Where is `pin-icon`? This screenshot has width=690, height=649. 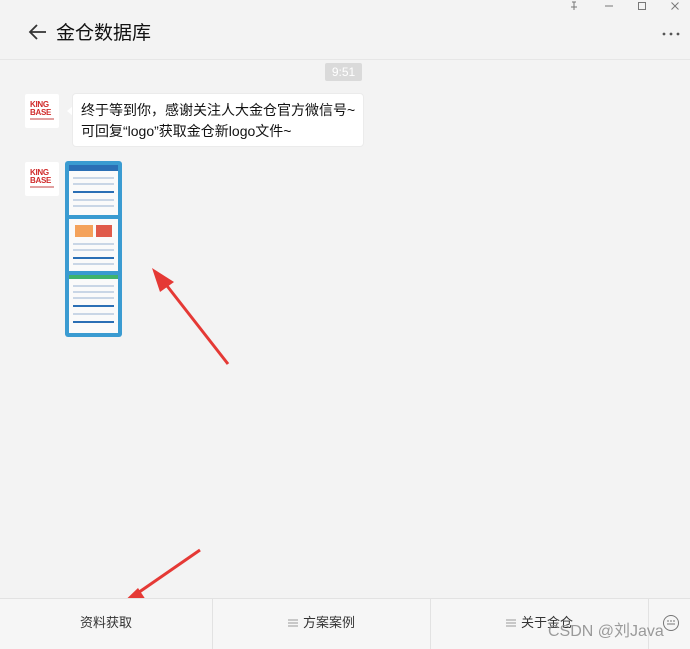
pin-icon is located at coordinates (574, 8).